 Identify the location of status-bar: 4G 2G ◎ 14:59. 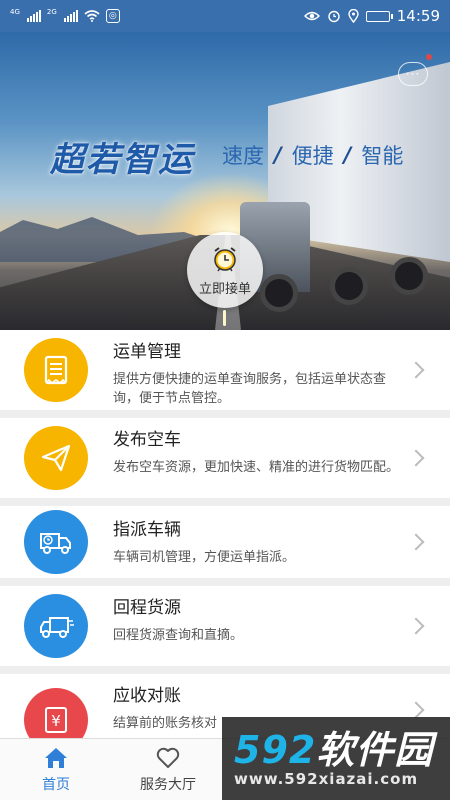
(225, 16).